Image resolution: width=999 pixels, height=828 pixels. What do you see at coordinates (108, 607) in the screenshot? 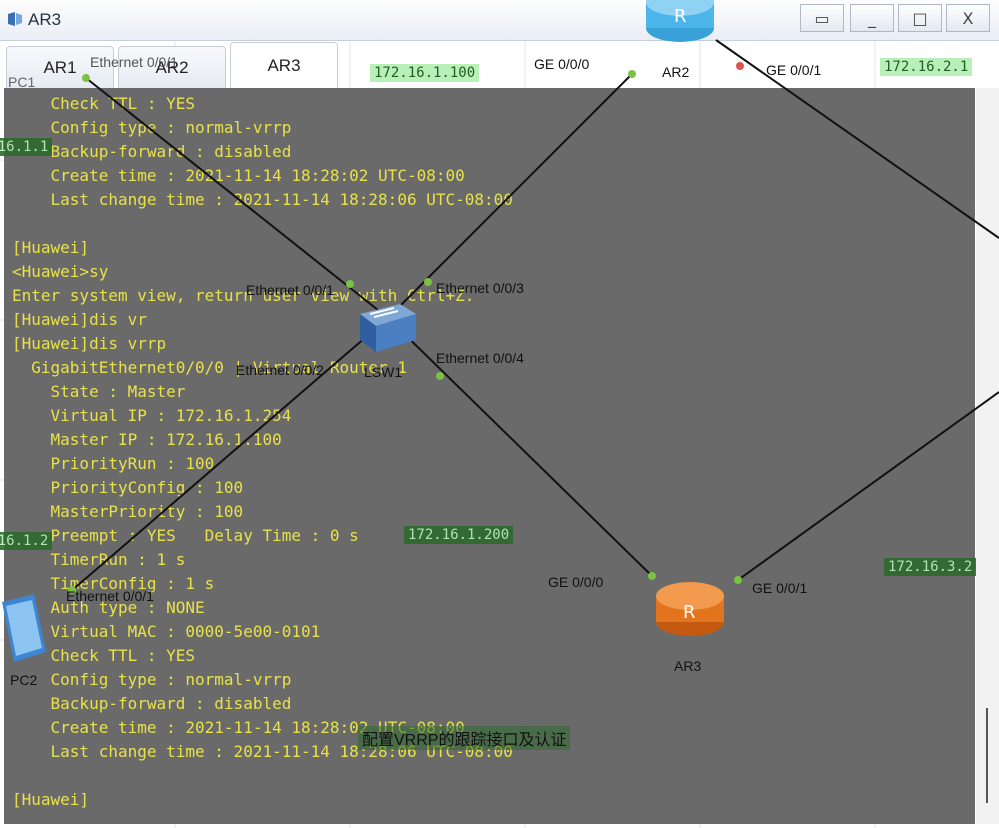
I see `console-line: Auth type : NONE` at bounding box center [108, 607].